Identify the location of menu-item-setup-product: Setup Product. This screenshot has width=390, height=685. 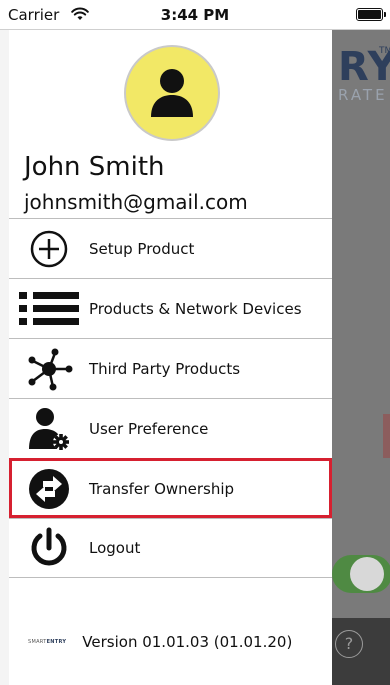
(170, 248).